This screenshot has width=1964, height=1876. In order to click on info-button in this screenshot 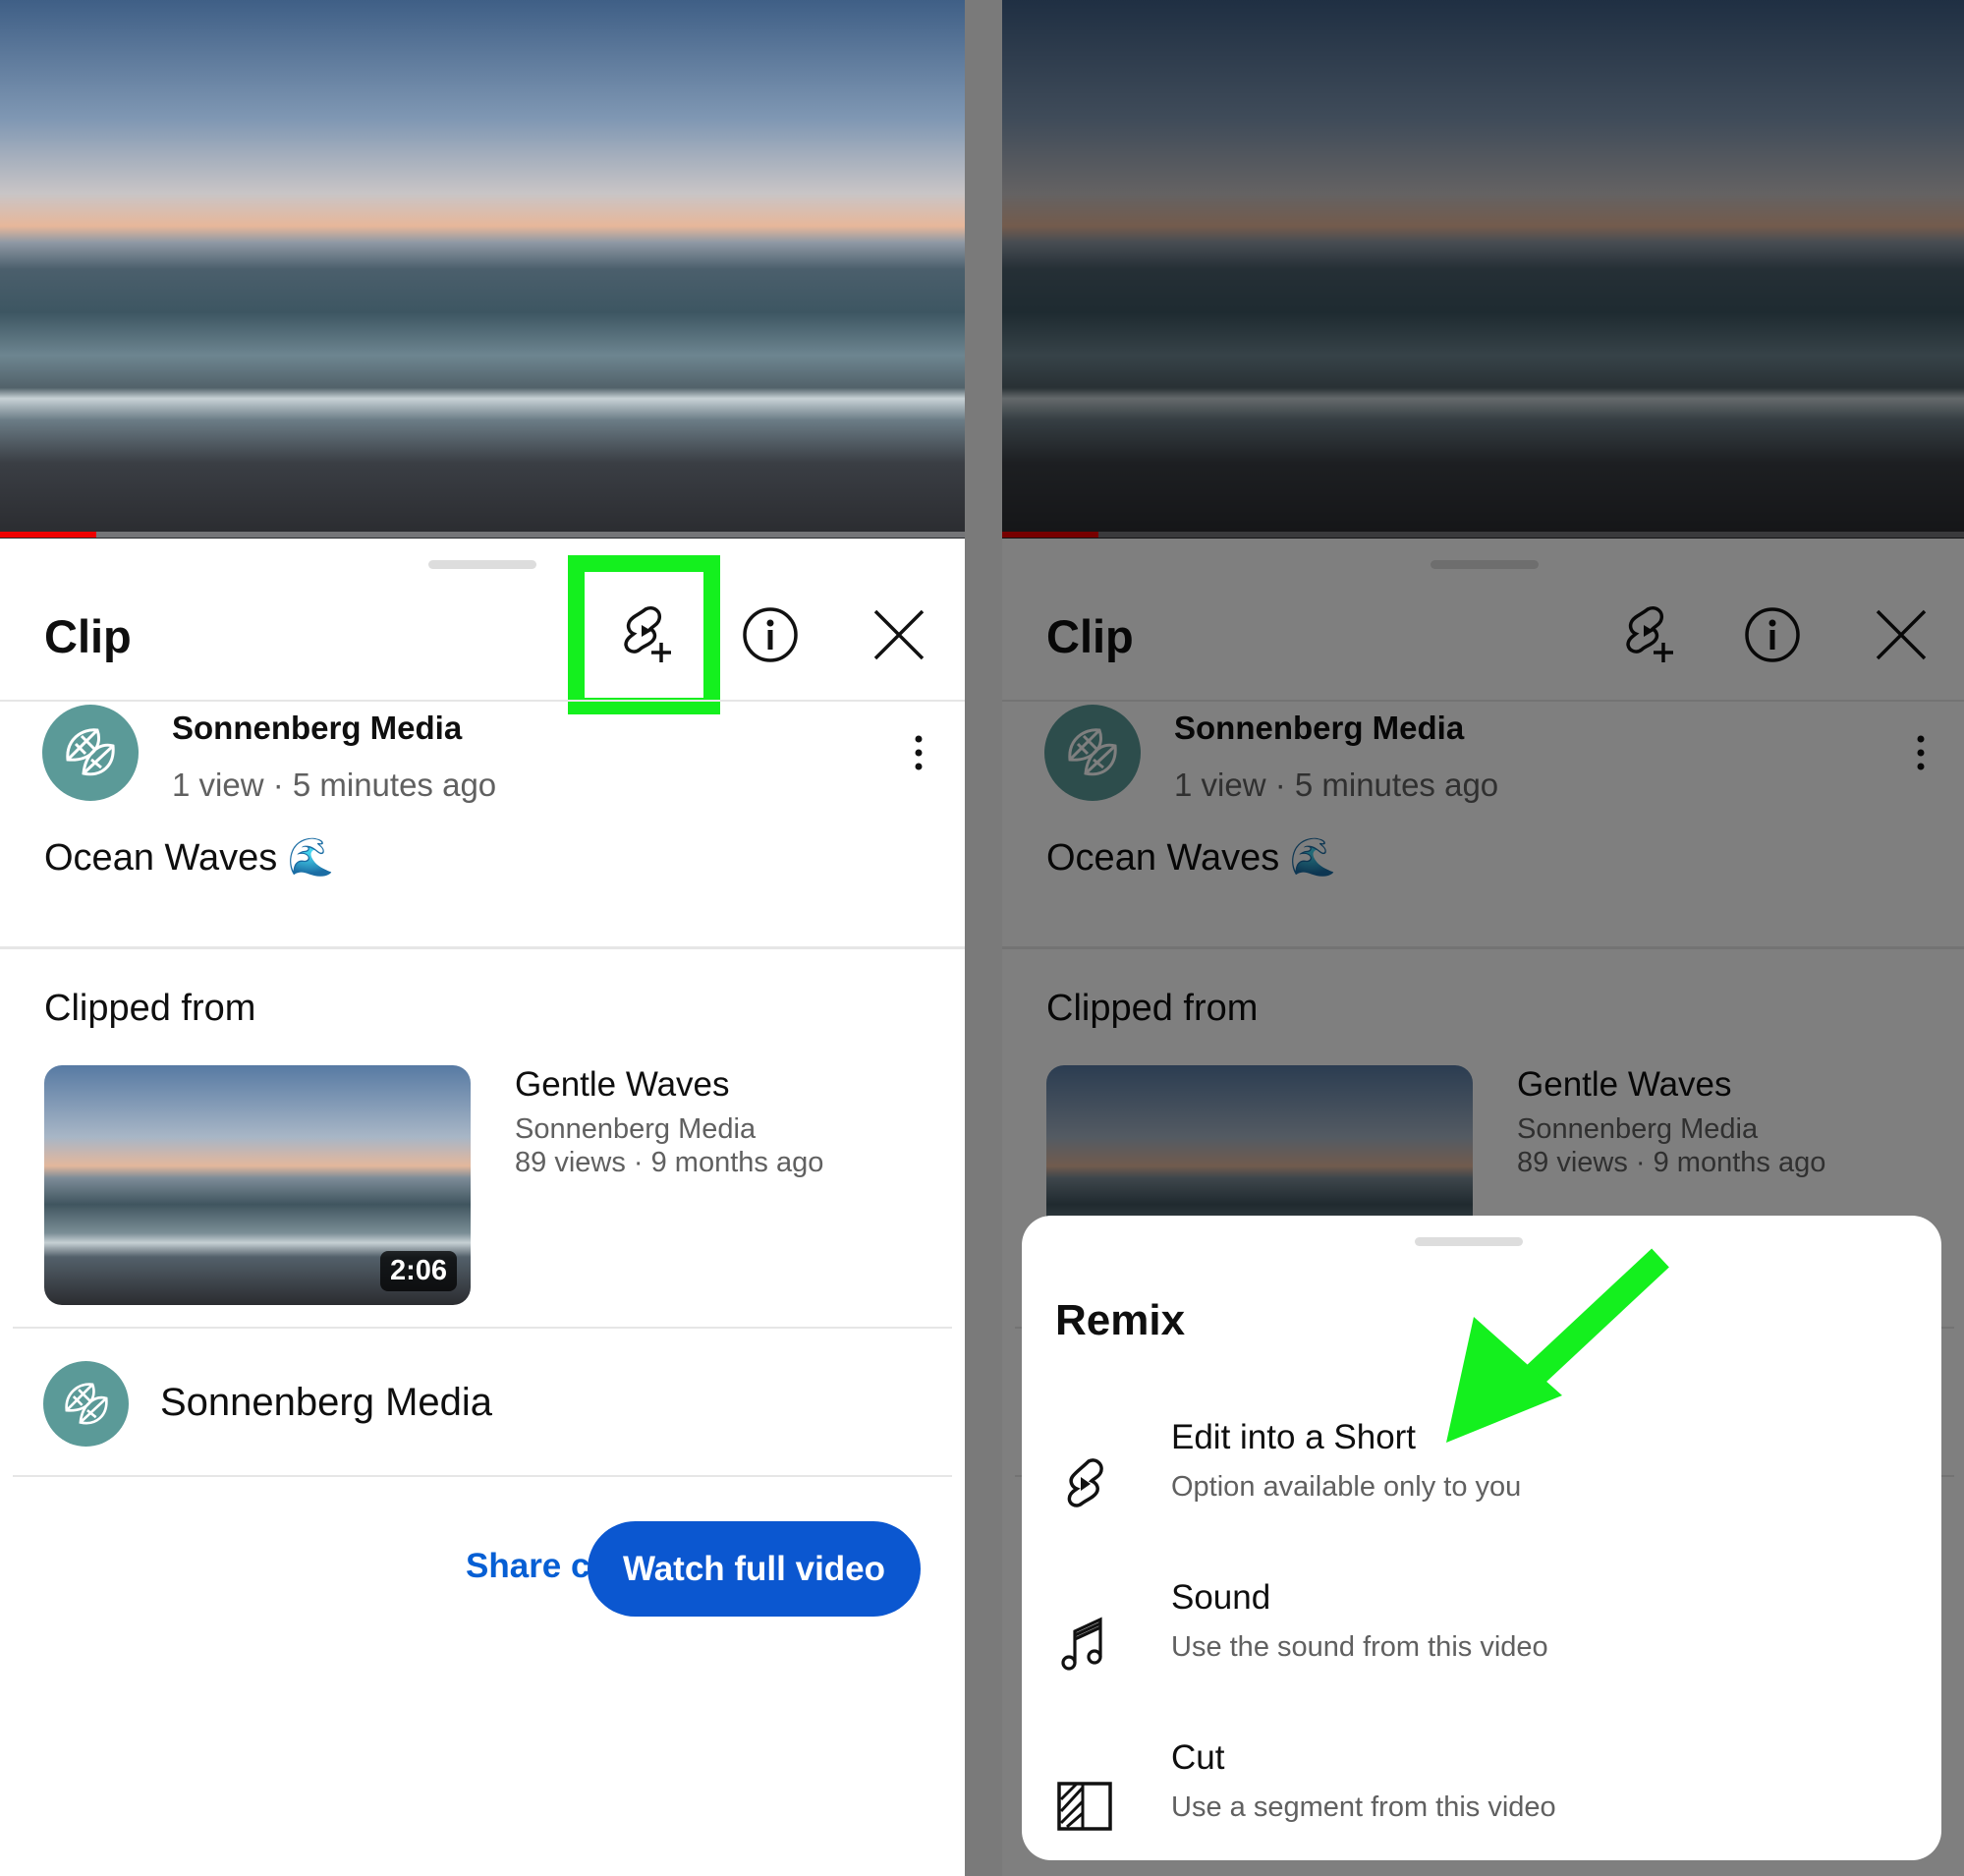, I will do `click(771, 634)`.